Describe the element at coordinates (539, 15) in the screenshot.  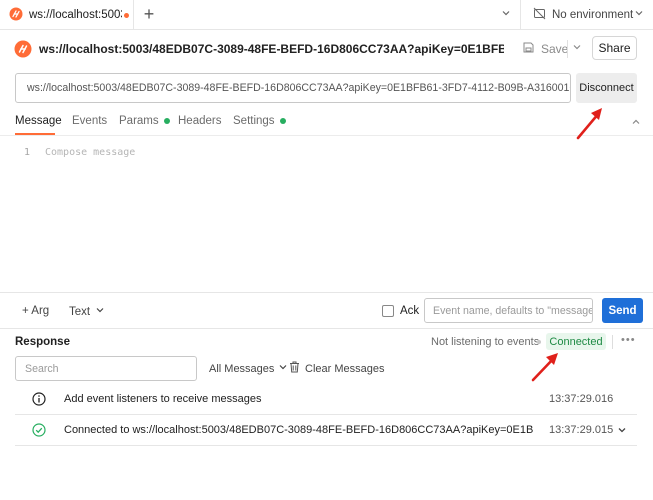
I see `no-environment-icon` at that location.